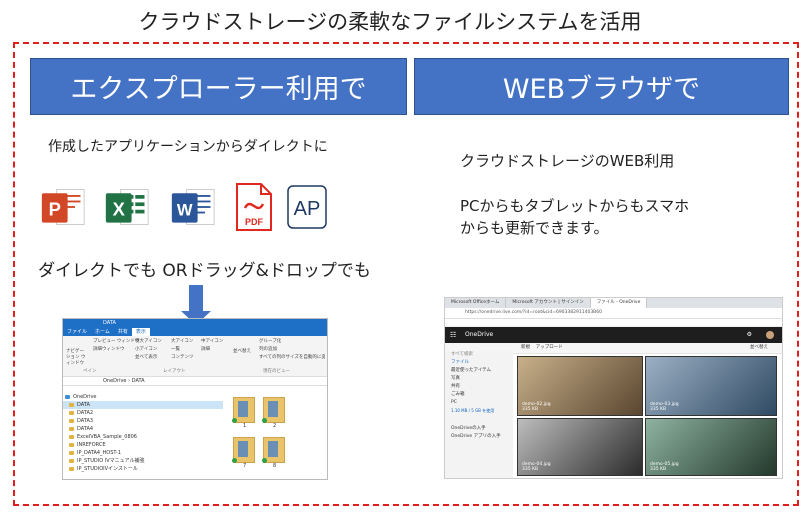 The image size is (812, 521). I want to click on browser-bookmarks-bar, so click(613, 323).